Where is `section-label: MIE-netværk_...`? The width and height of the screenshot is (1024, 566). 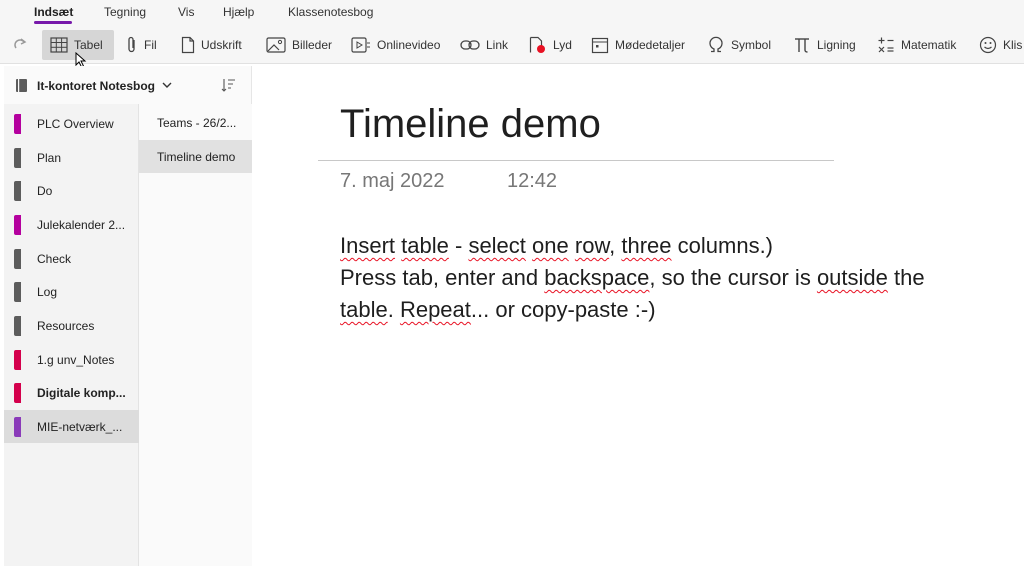
section-label: MIE-netværk_... is located at coordinates (80, 427).